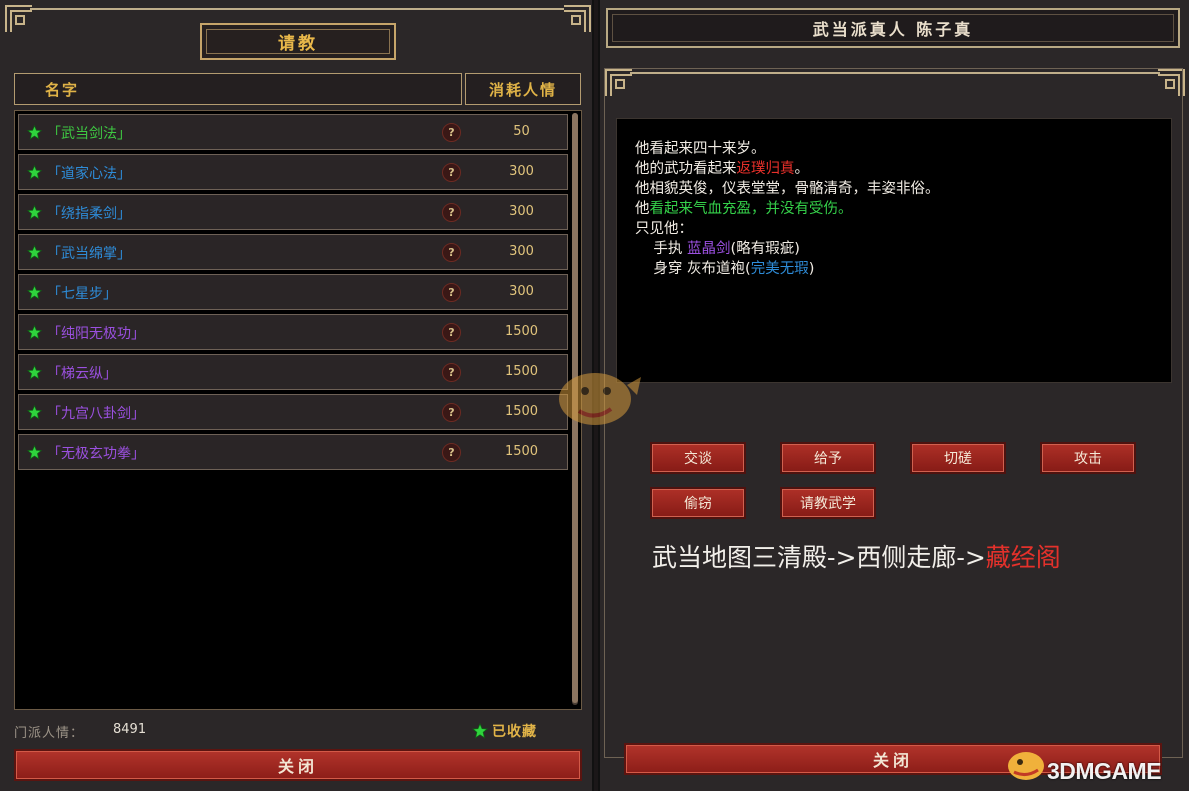  I want to click on skill-name: 「纯阳无极功」, so click(96, 334).